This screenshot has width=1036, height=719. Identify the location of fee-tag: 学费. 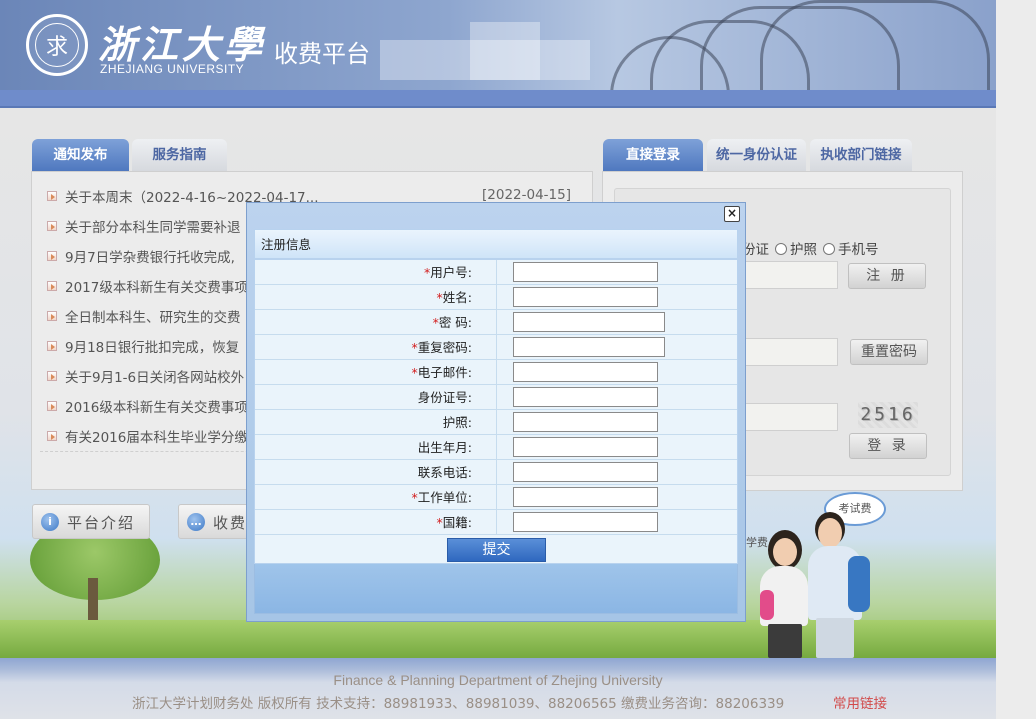
(757, 542).